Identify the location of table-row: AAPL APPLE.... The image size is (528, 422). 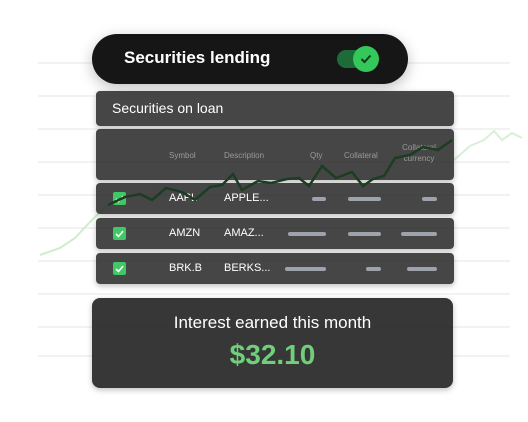
(275, 198).